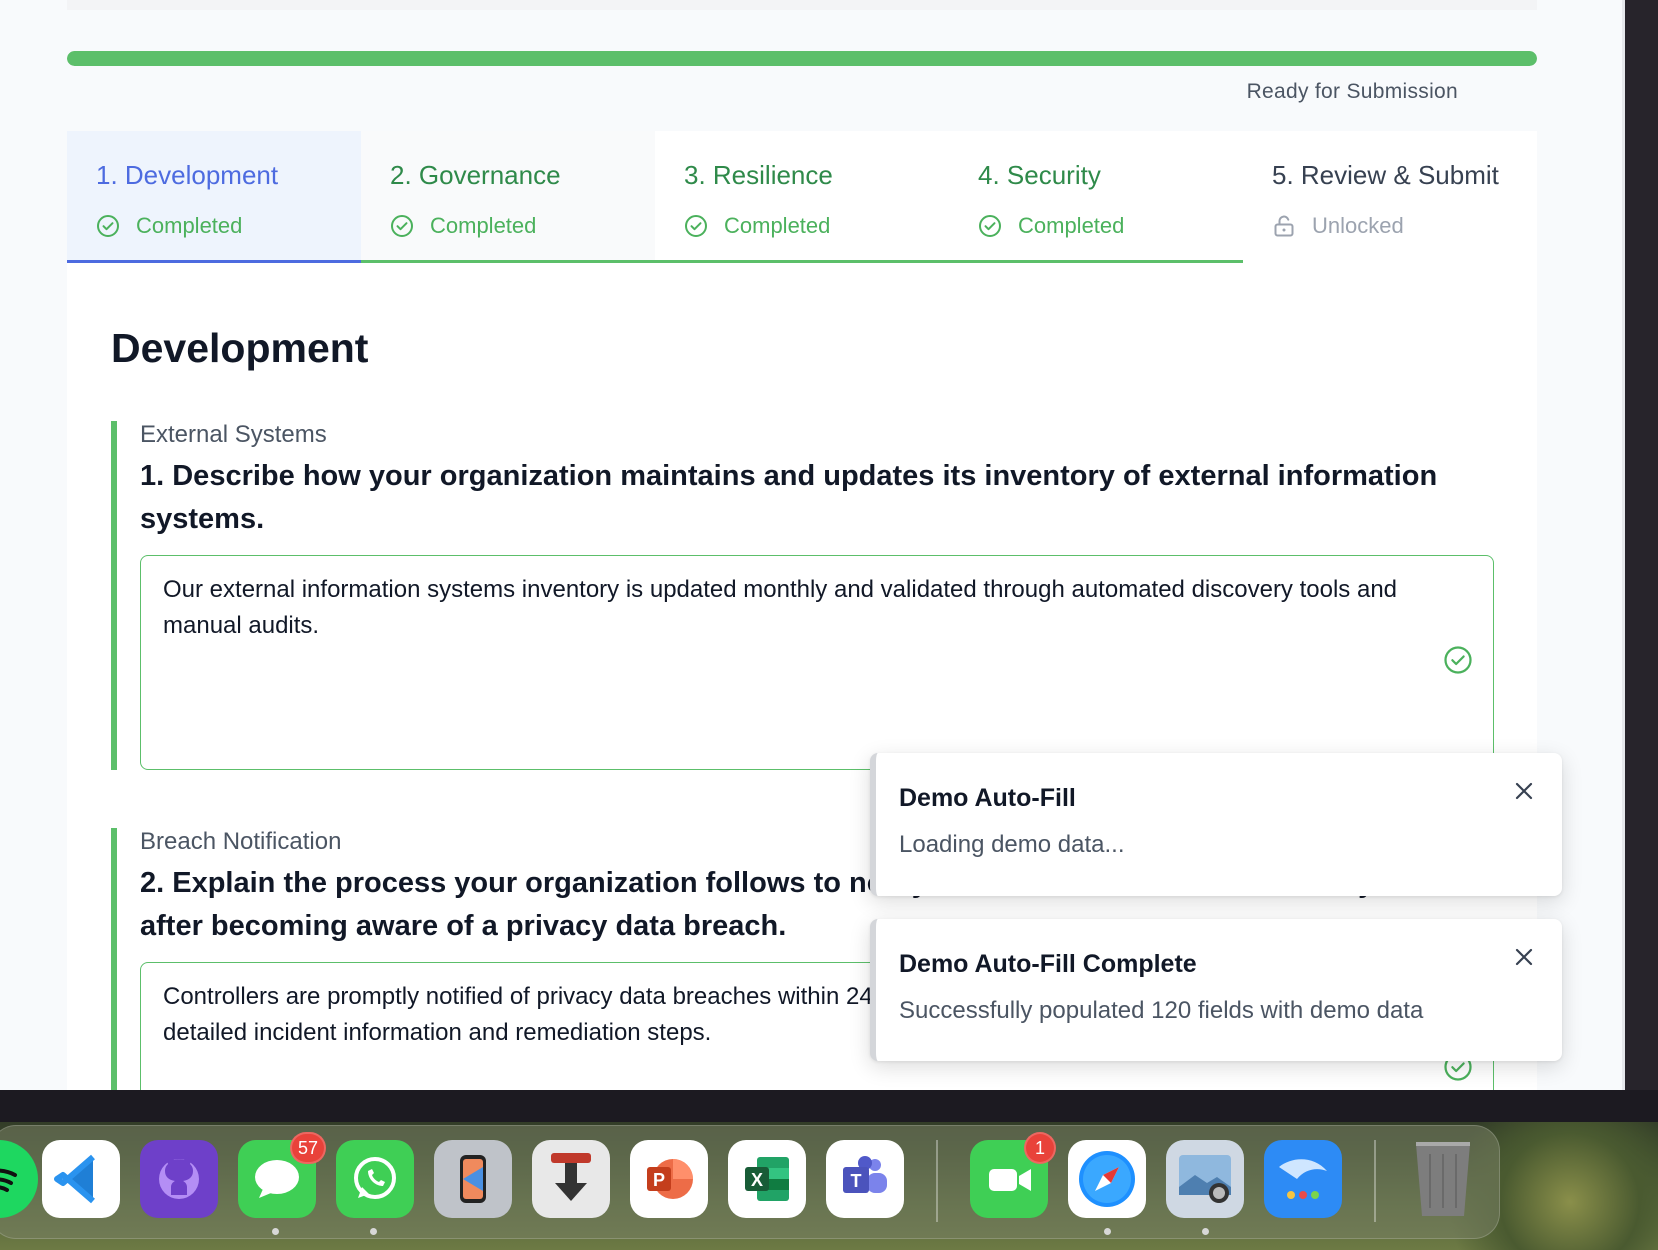  Describe the element at coordinates (508, 197) in the screenshot. I see `tab-governance: 2. Governance Completed` at that location.